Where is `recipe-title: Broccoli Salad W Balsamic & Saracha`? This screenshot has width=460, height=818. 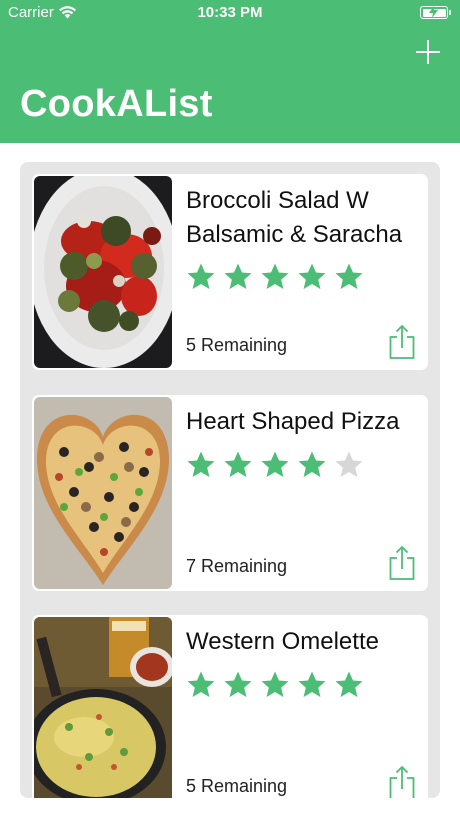
recipe-title: Broccoli Salad W Balsamic & Saracha is located at coordinates (294, 217).